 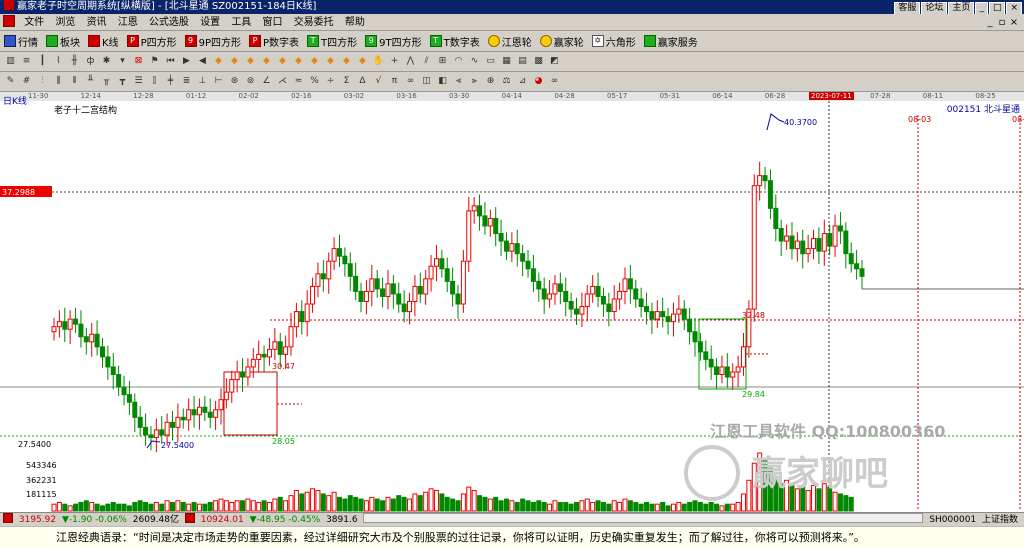 I want to click on stack-icon: ≣, so click(x=186, y=81).